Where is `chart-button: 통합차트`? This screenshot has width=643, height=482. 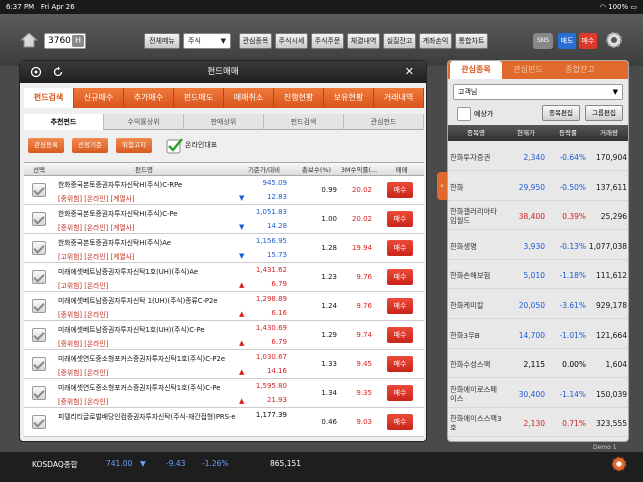
chart-button: 통합차트 is located at coordinates (471, 41).